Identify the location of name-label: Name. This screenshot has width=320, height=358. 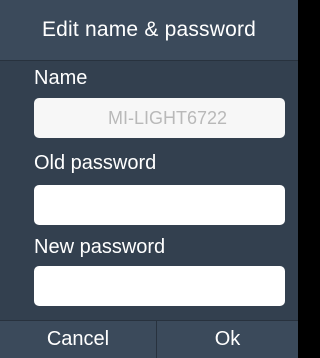
(61, 78).